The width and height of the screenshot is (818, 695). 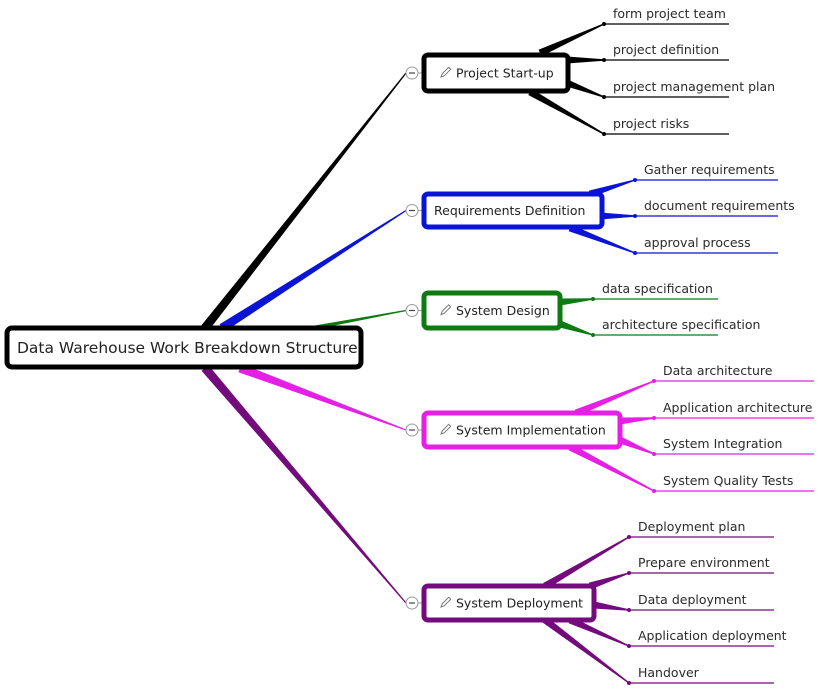 What do you see at coordinates (712, 635) in the screenshot?
I see `subtopic-label: Application deployment` at bounding box center [712, 635].